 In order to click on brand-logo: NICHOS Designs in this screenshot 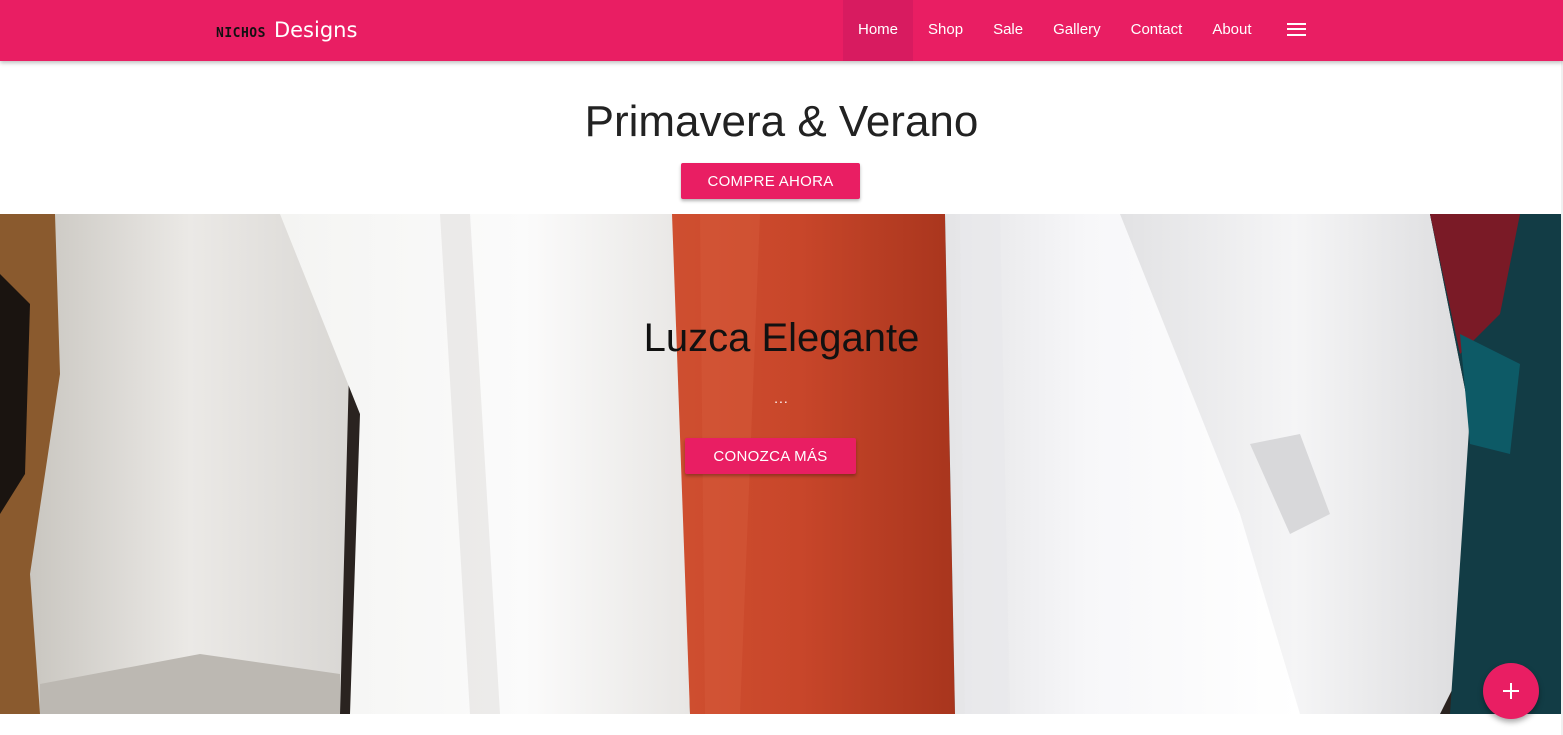, I will do `click(286, 33)`.